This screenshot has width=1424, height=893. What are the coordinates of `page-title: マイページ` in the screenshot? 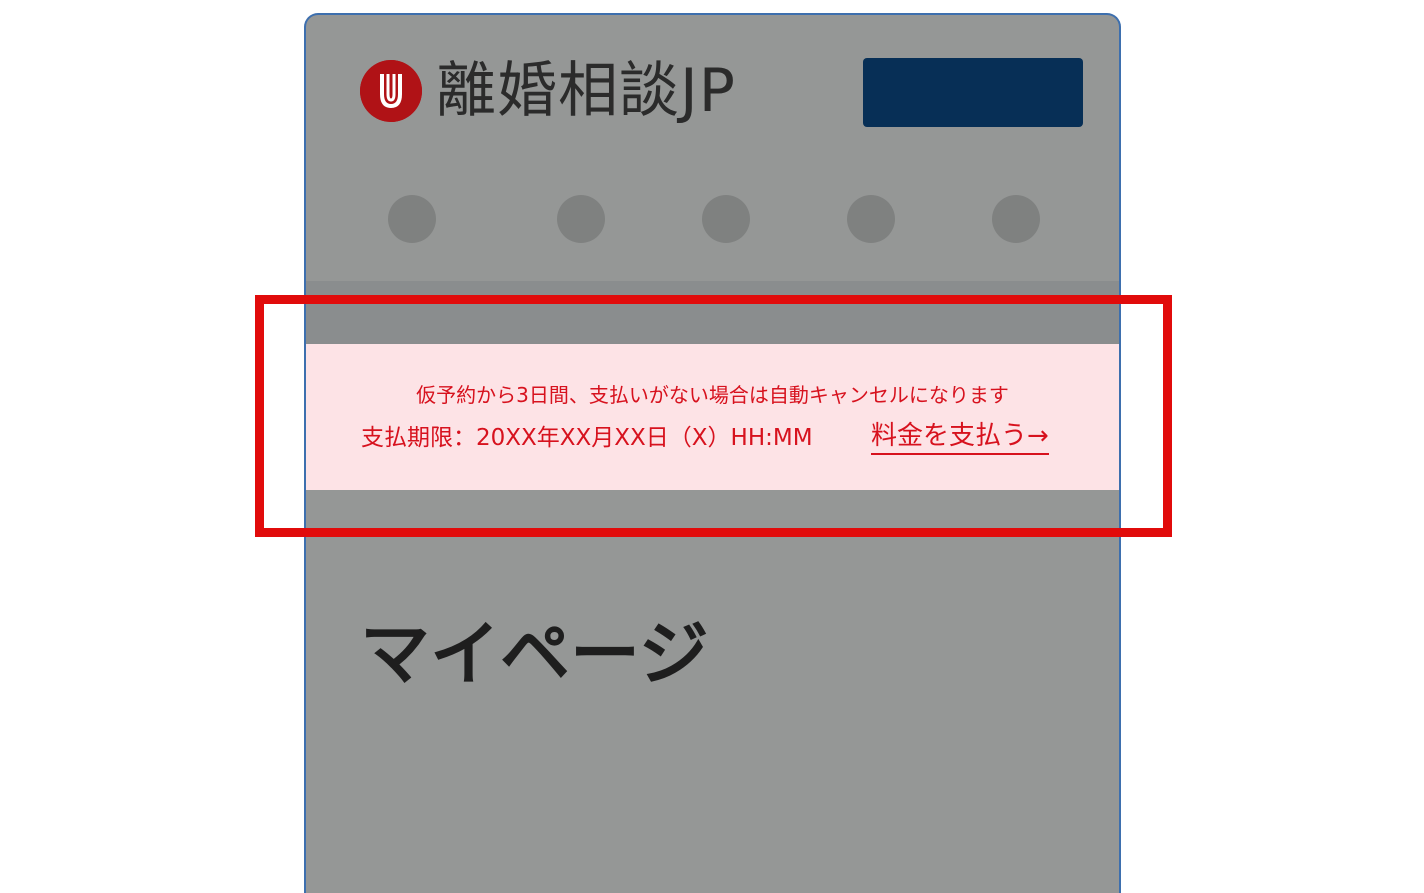 It's located at (534, 654).